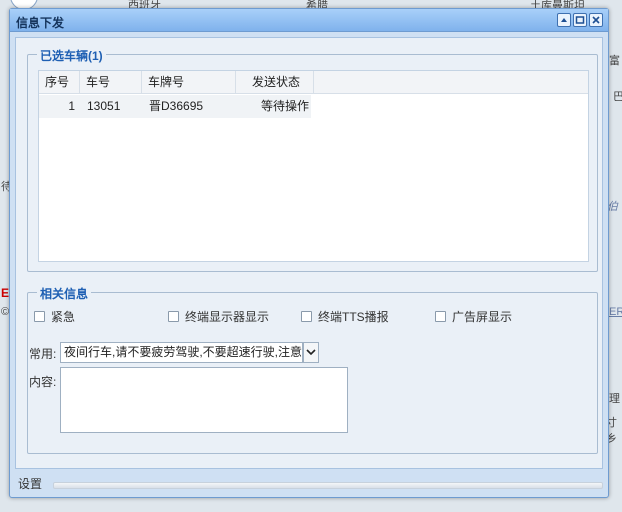 The width and height of the screenshot is (622, 512). What do you see at coordinates (43, 382) in the screenshot?
I see `content-label: 内容:` at bounding box center [43, 382].